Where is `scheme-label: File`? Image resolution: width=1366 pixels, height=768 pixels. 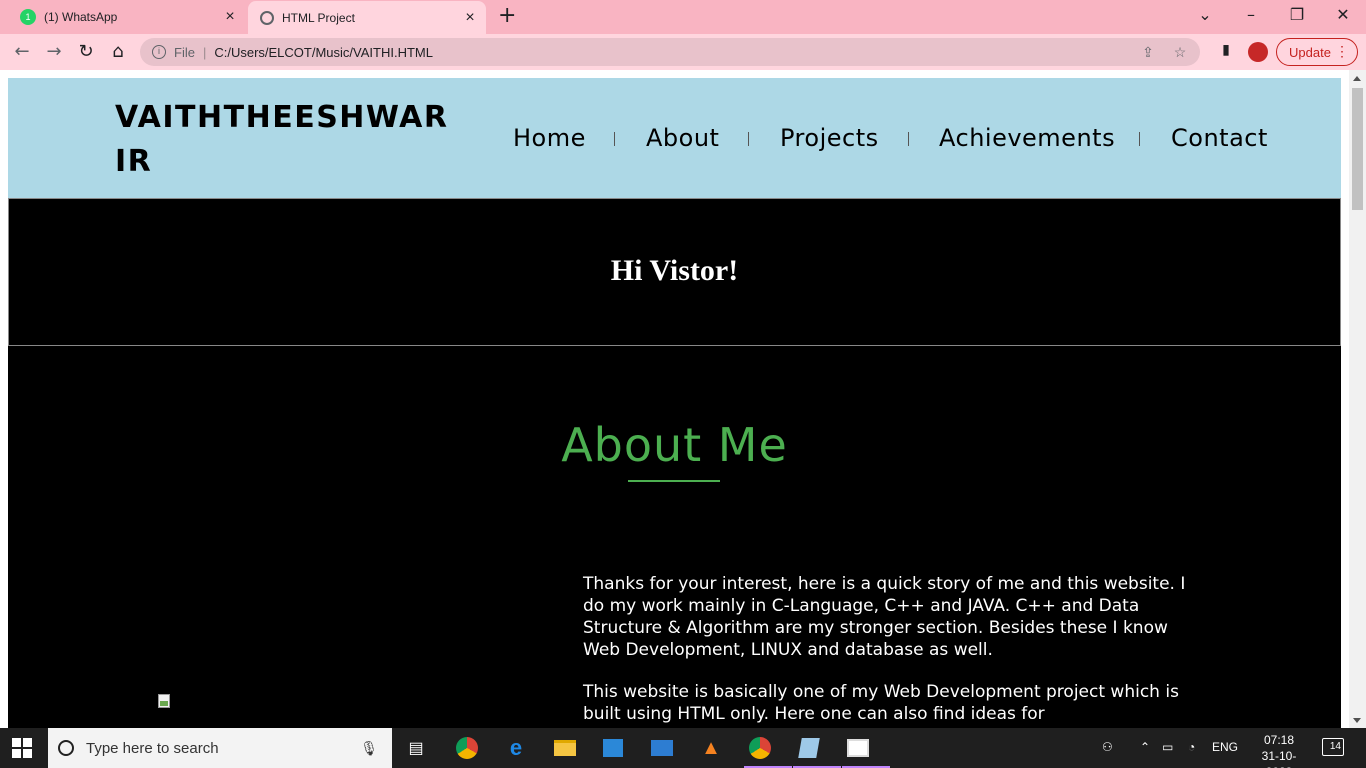 scheme-label: File is located at coordinates (184, 52).